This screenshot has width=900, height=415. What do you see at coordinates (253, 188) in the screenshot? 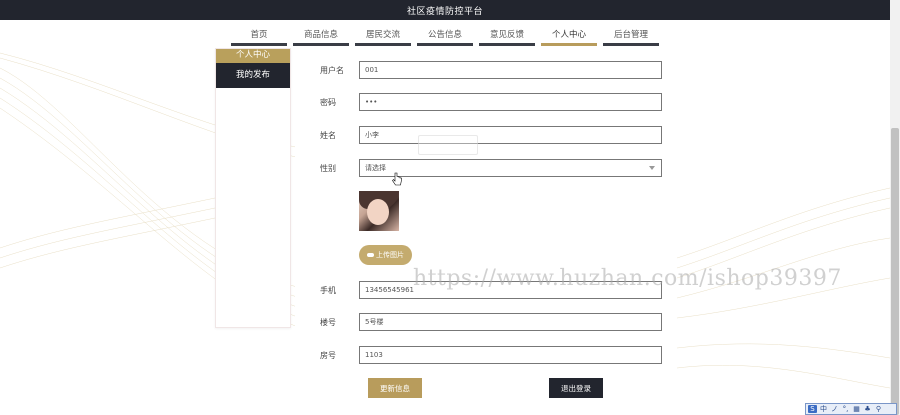
I see `sidebar: 个人中心 我的发布` at bounding box center [253, 188].